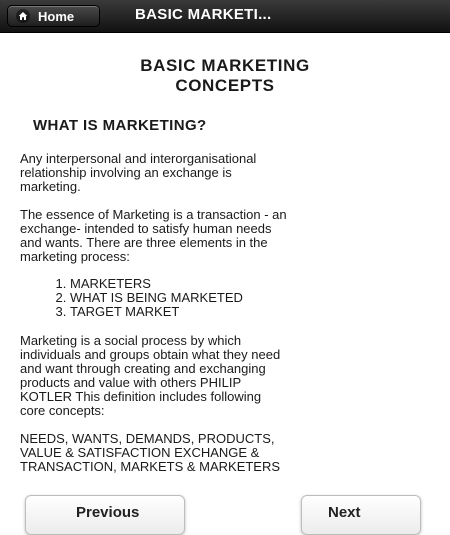  I want to click on paragraph-line: Marketing is a social process by which, so click(131, 340).